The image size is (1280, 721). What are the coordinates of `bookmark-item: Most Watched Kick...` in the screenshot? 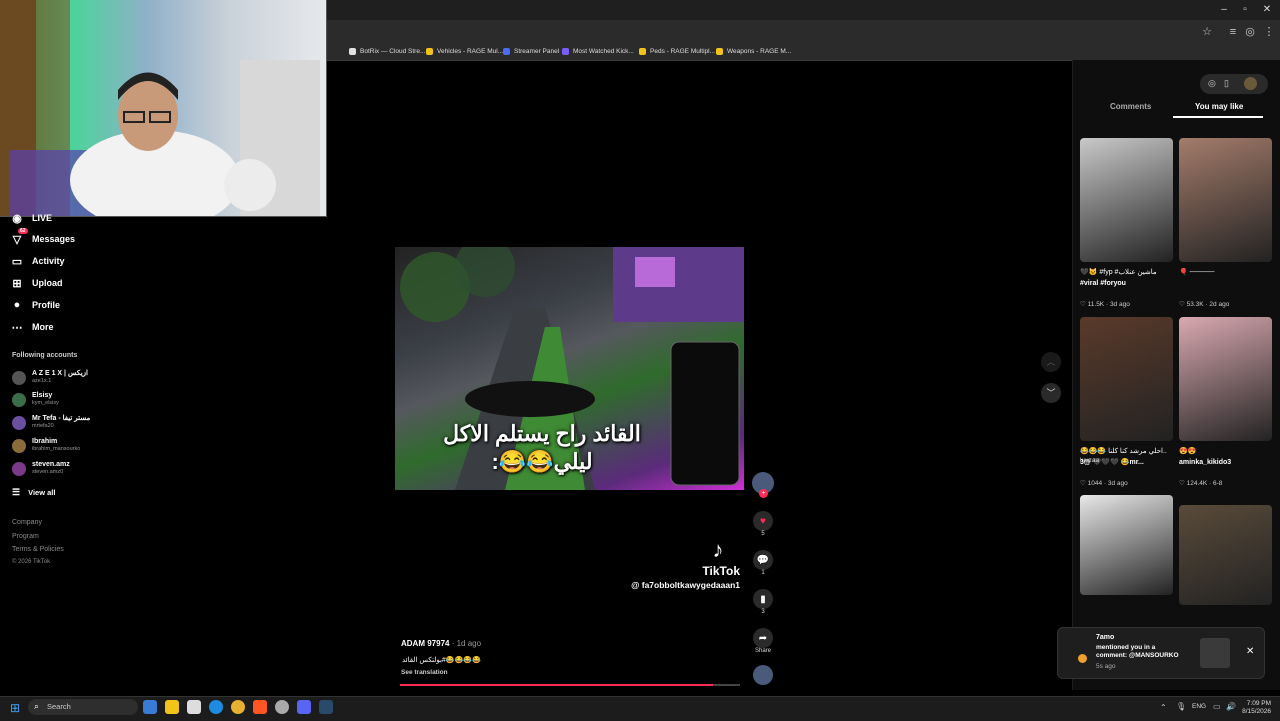 It's located at (598, 51).